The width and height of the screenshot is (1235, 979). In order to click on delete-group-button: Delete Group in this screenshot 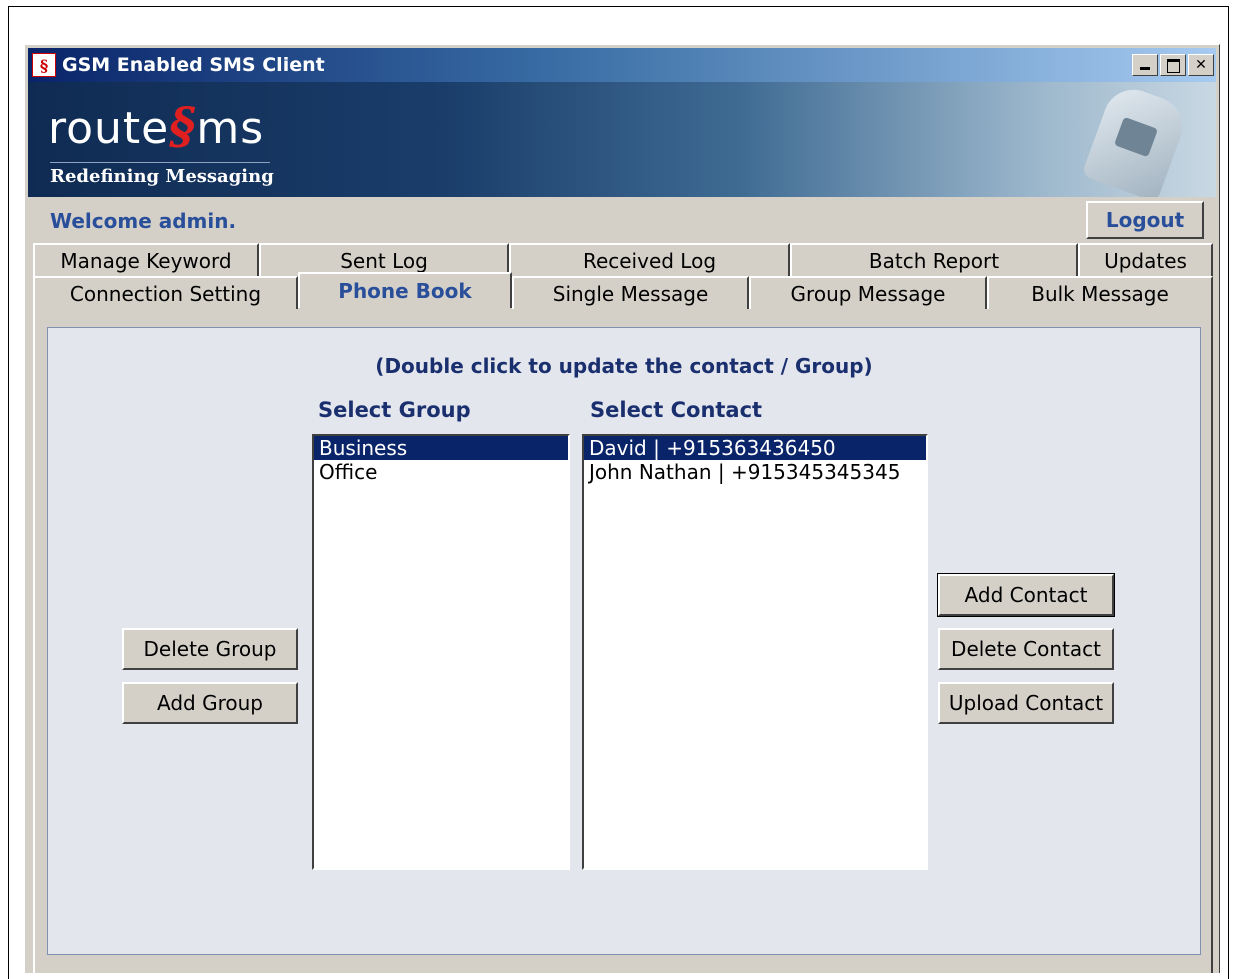, I will do `click(210, 649)`.